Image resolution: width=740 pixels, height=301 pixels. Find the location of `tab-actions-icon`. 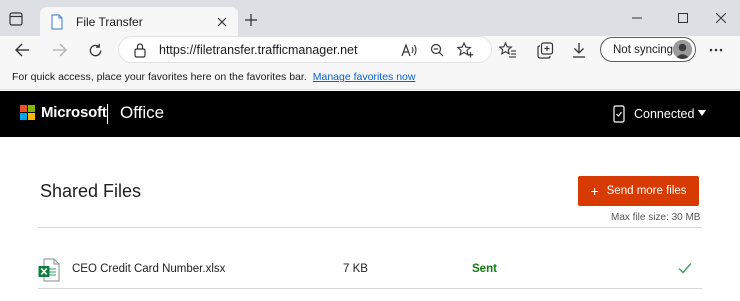

tab-actions-icon is located at coordinates (16, 19).